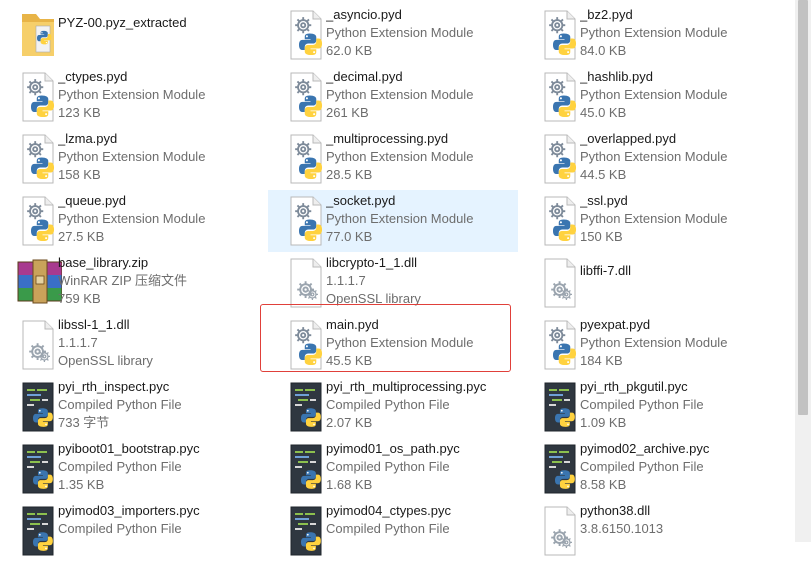 The image size is (811, 563). I want to click on file-item: python38.dll 3.8.6150.1013, so click(647, 531).